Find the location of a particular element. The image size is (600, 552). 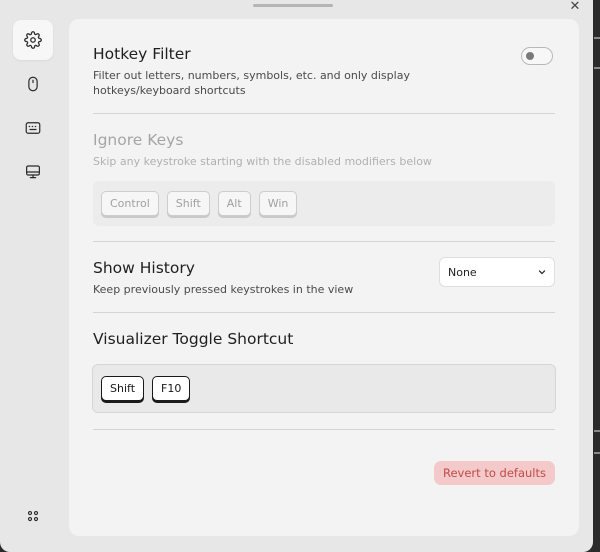

show-history-title: Show History is located at coordinates (144, 268).